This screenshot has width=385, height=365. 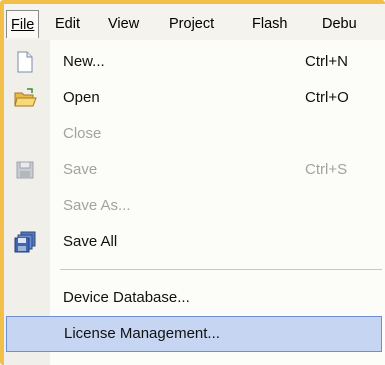 I want to click on menu-item-close-label: Close, so click(x=82, y=133).